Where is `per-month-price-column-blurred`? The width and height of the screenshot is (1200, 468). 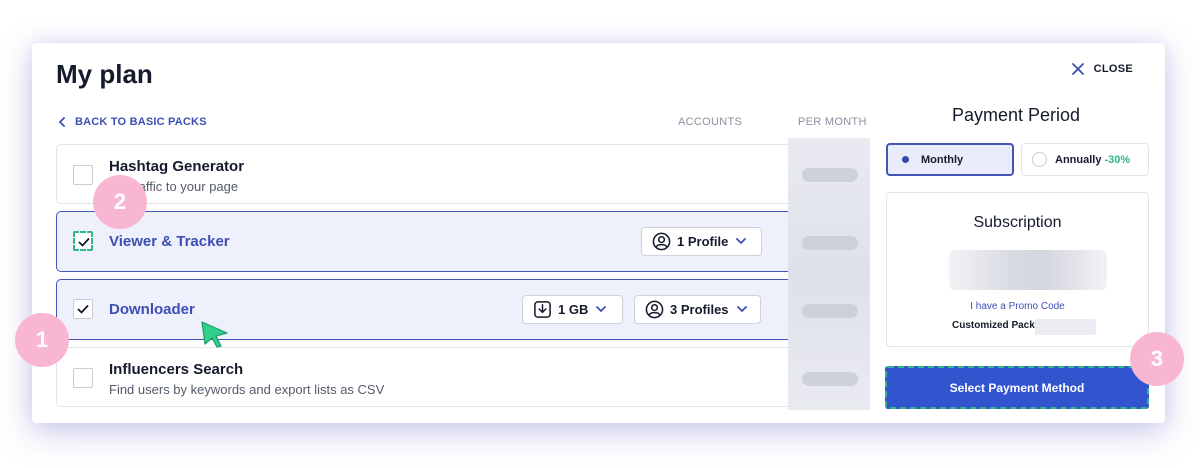
per-month-price-column-blurred is located at coordinates (829, 274).